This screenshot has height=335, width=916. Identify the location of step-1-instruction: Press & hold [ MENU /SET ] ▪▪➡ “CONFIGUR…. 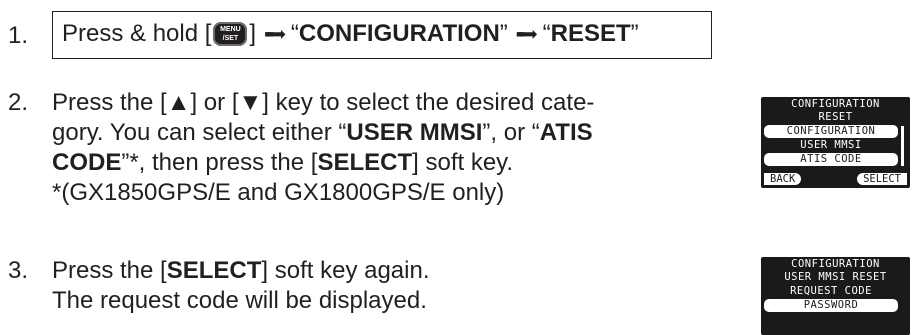
(350, 34).